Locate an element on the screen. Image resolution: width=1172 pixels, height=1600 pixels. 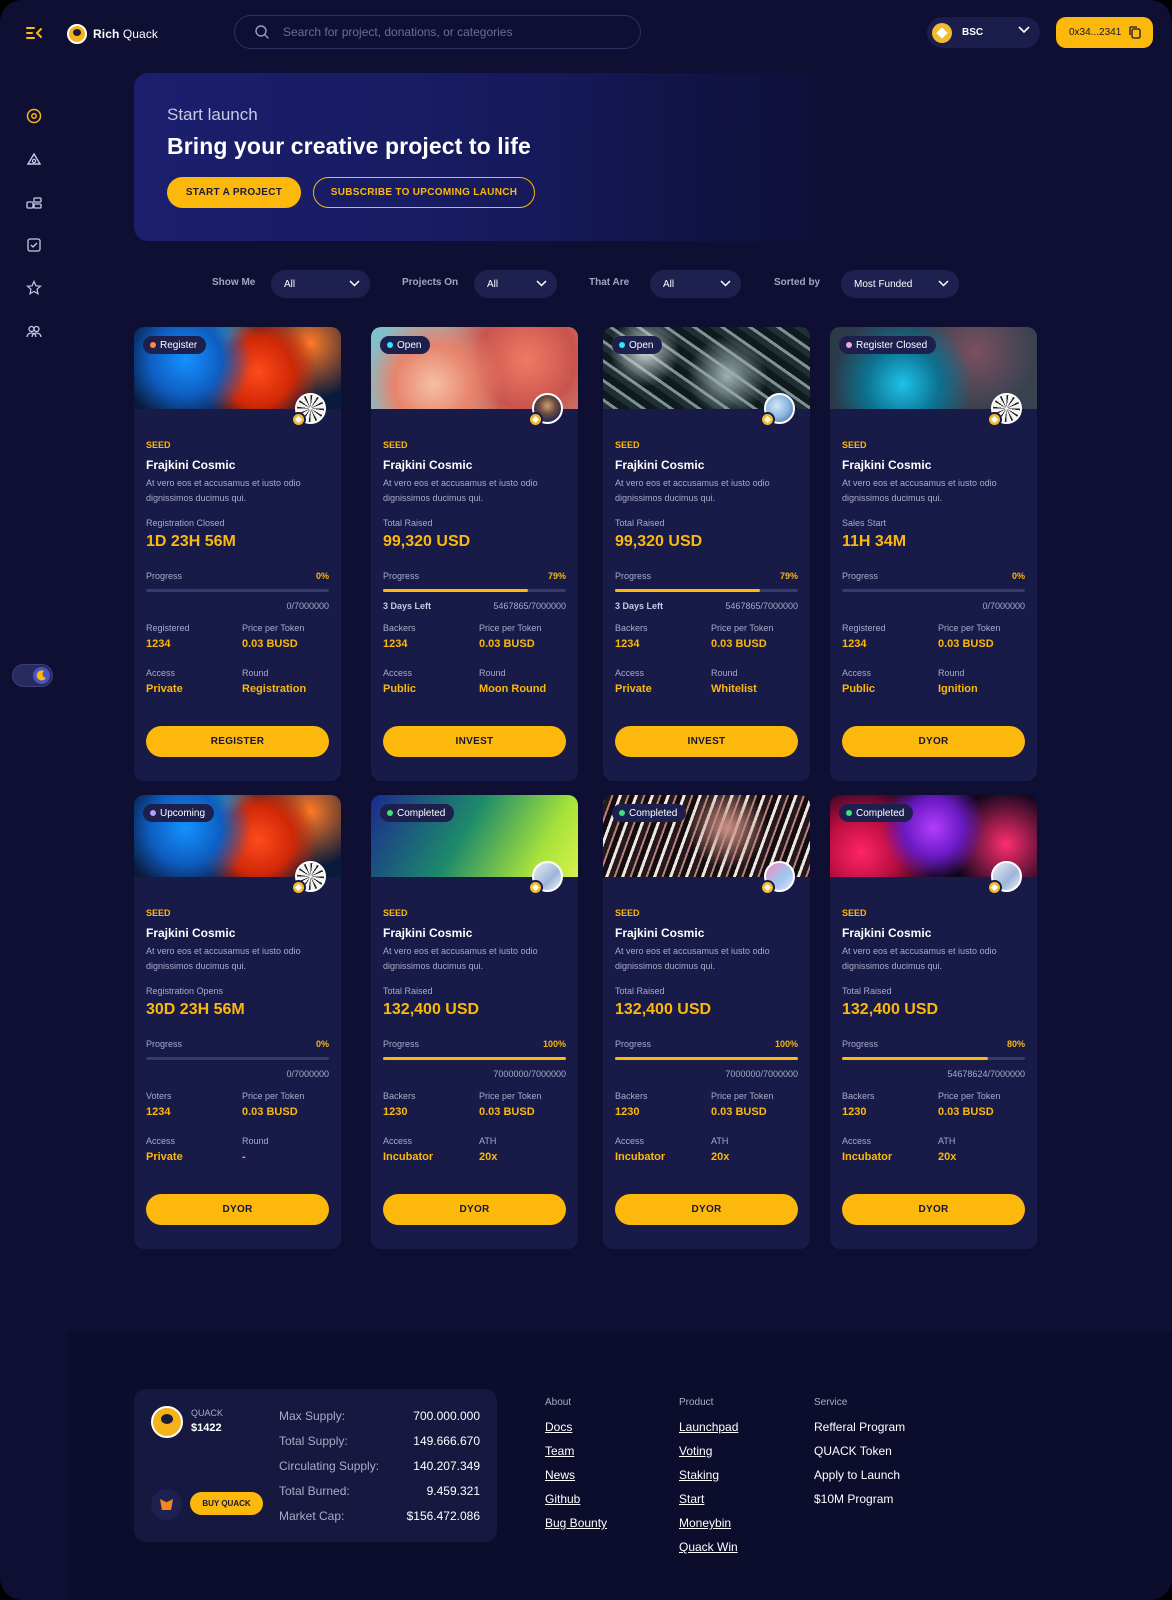
stat-row: Total Supply: 149.666.670 is located at coordinates (379, 1441).